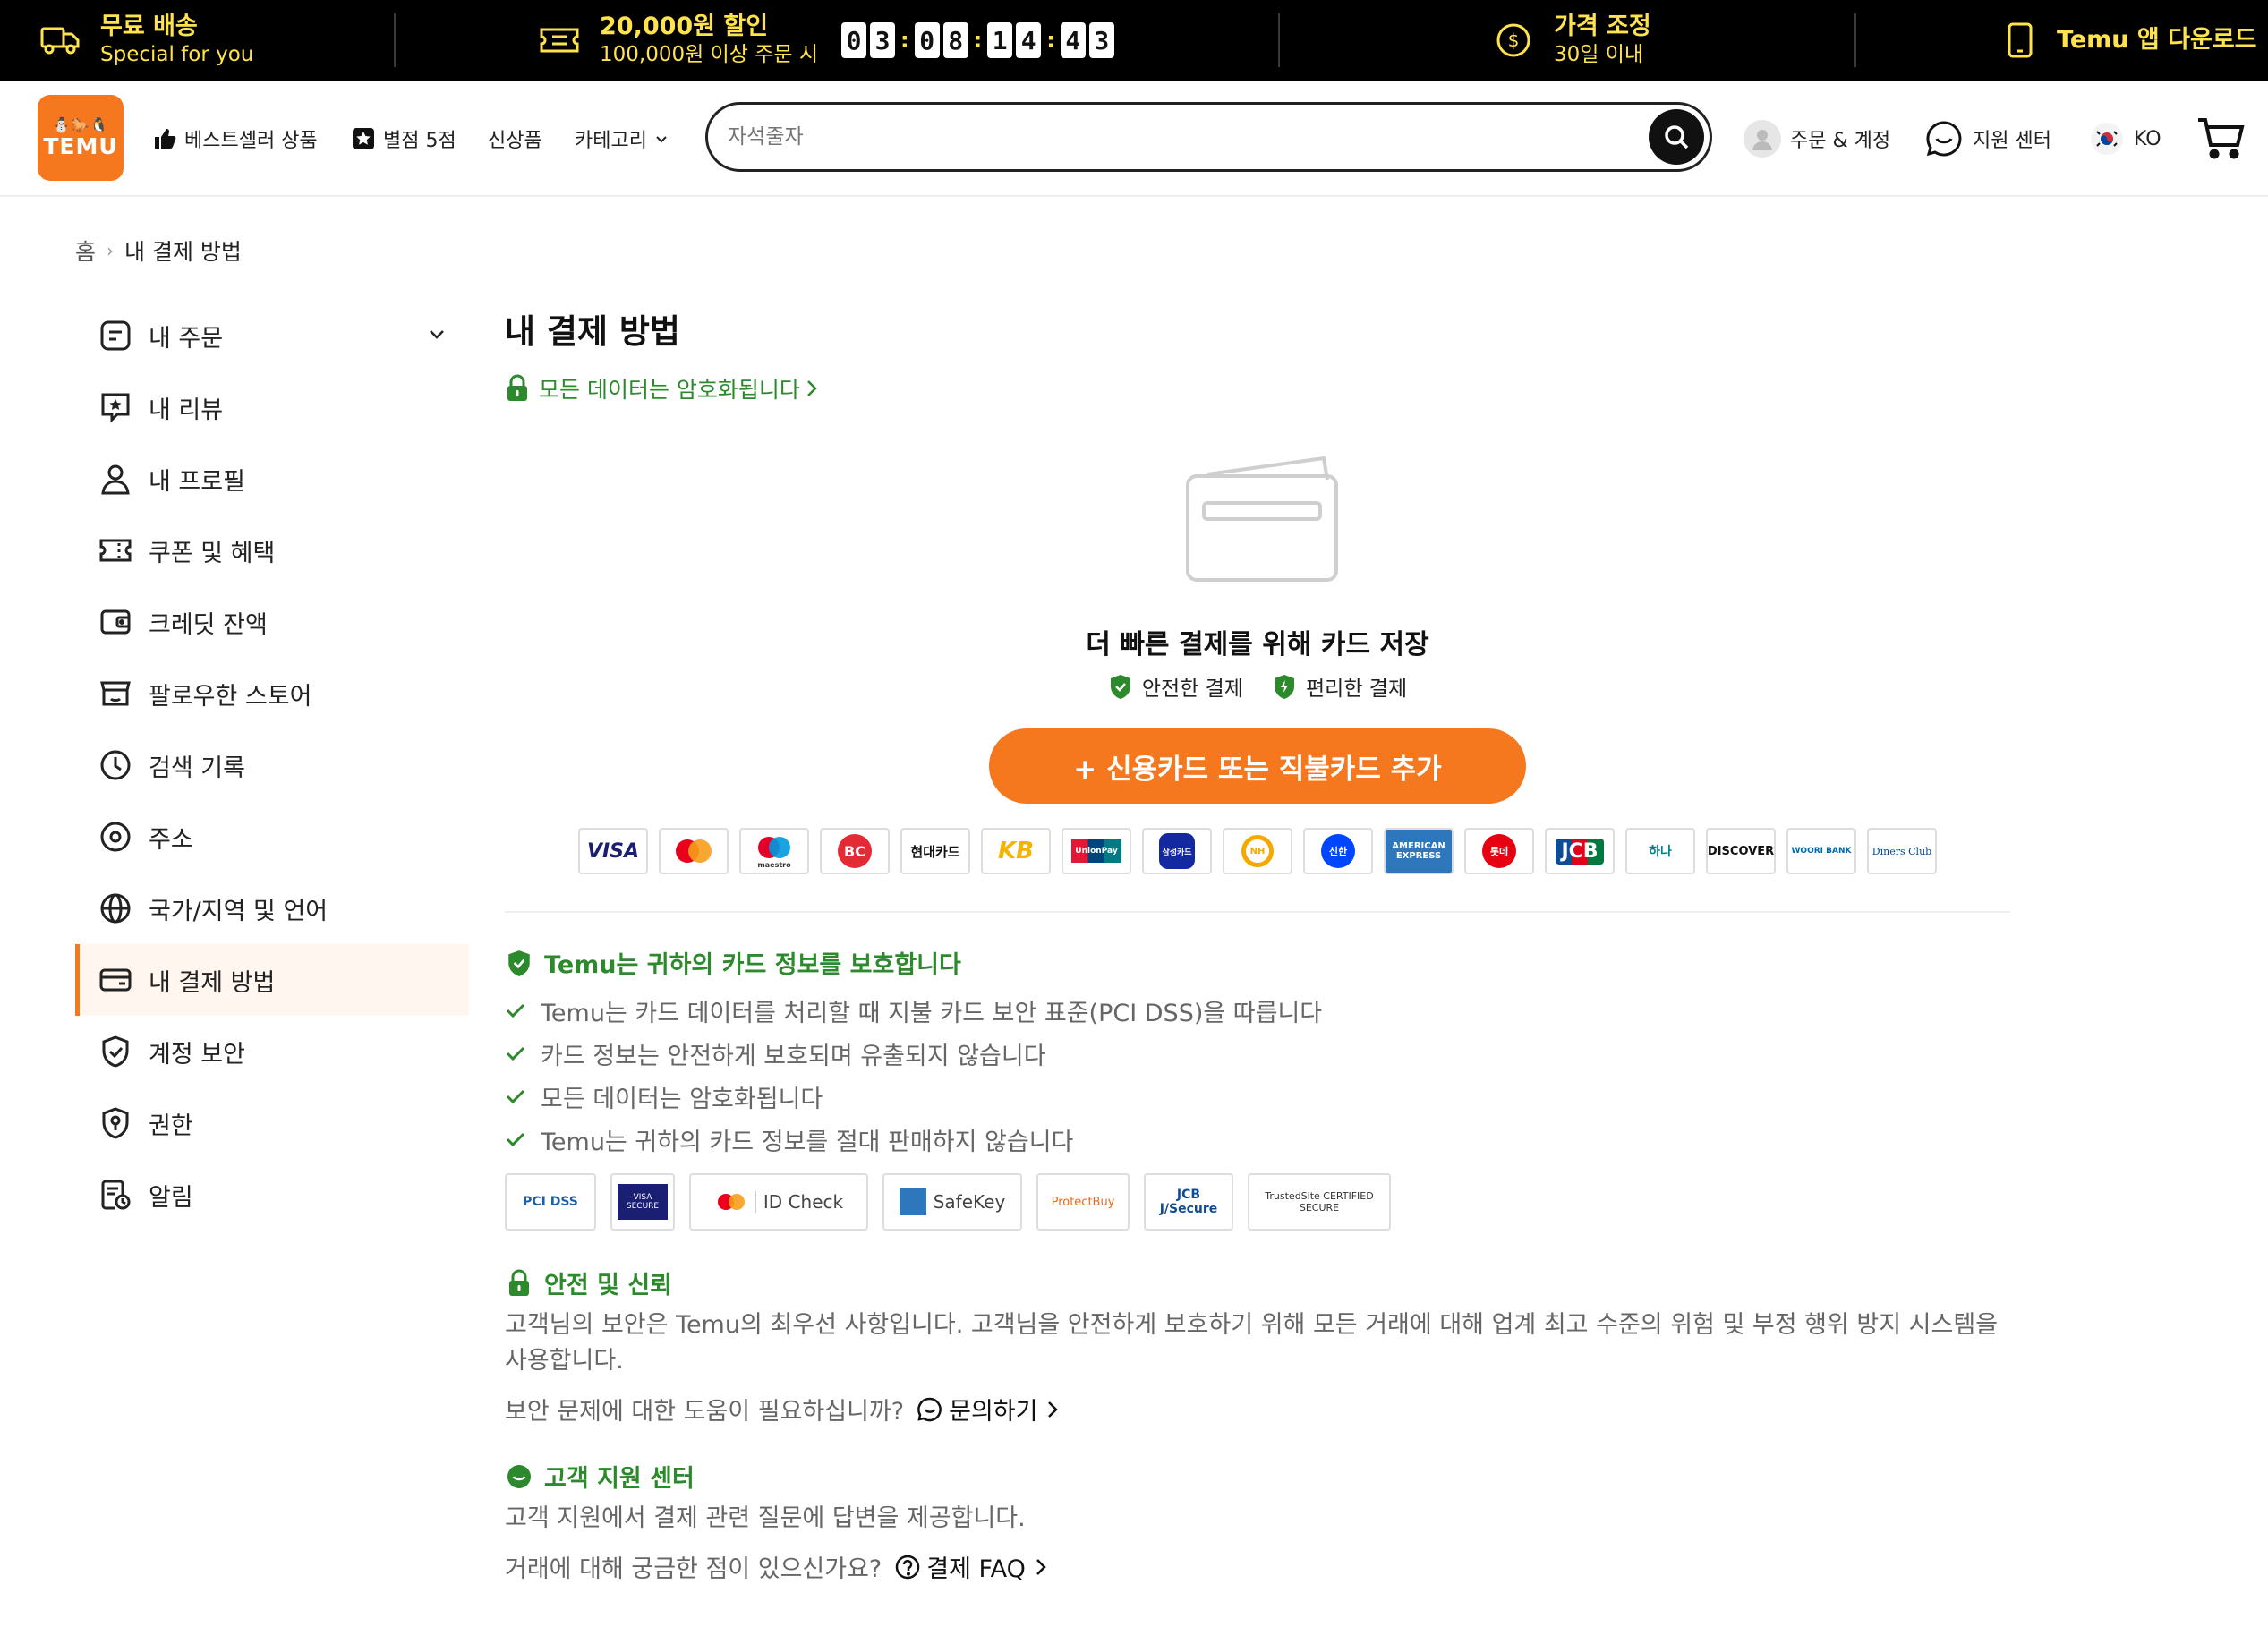 This screenshot has width=2268, height=1627. Describe the element at coordinates (272, 407) in the screenshot. I see `sidebar-item-reviews: 내 리뷰` at that location.